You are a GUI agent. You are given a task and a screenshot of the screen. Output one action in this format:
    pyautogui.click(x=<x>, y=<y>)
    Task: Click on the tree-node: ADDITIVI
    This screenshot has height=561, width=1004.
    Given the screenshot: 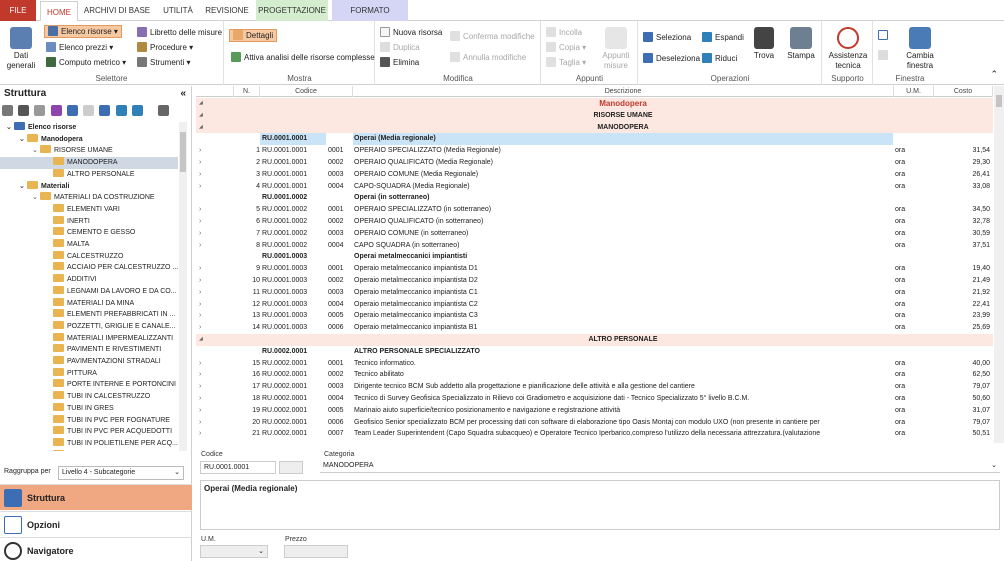 What is the action you would take?
    pyautogui.click(x=89, y=280)
    